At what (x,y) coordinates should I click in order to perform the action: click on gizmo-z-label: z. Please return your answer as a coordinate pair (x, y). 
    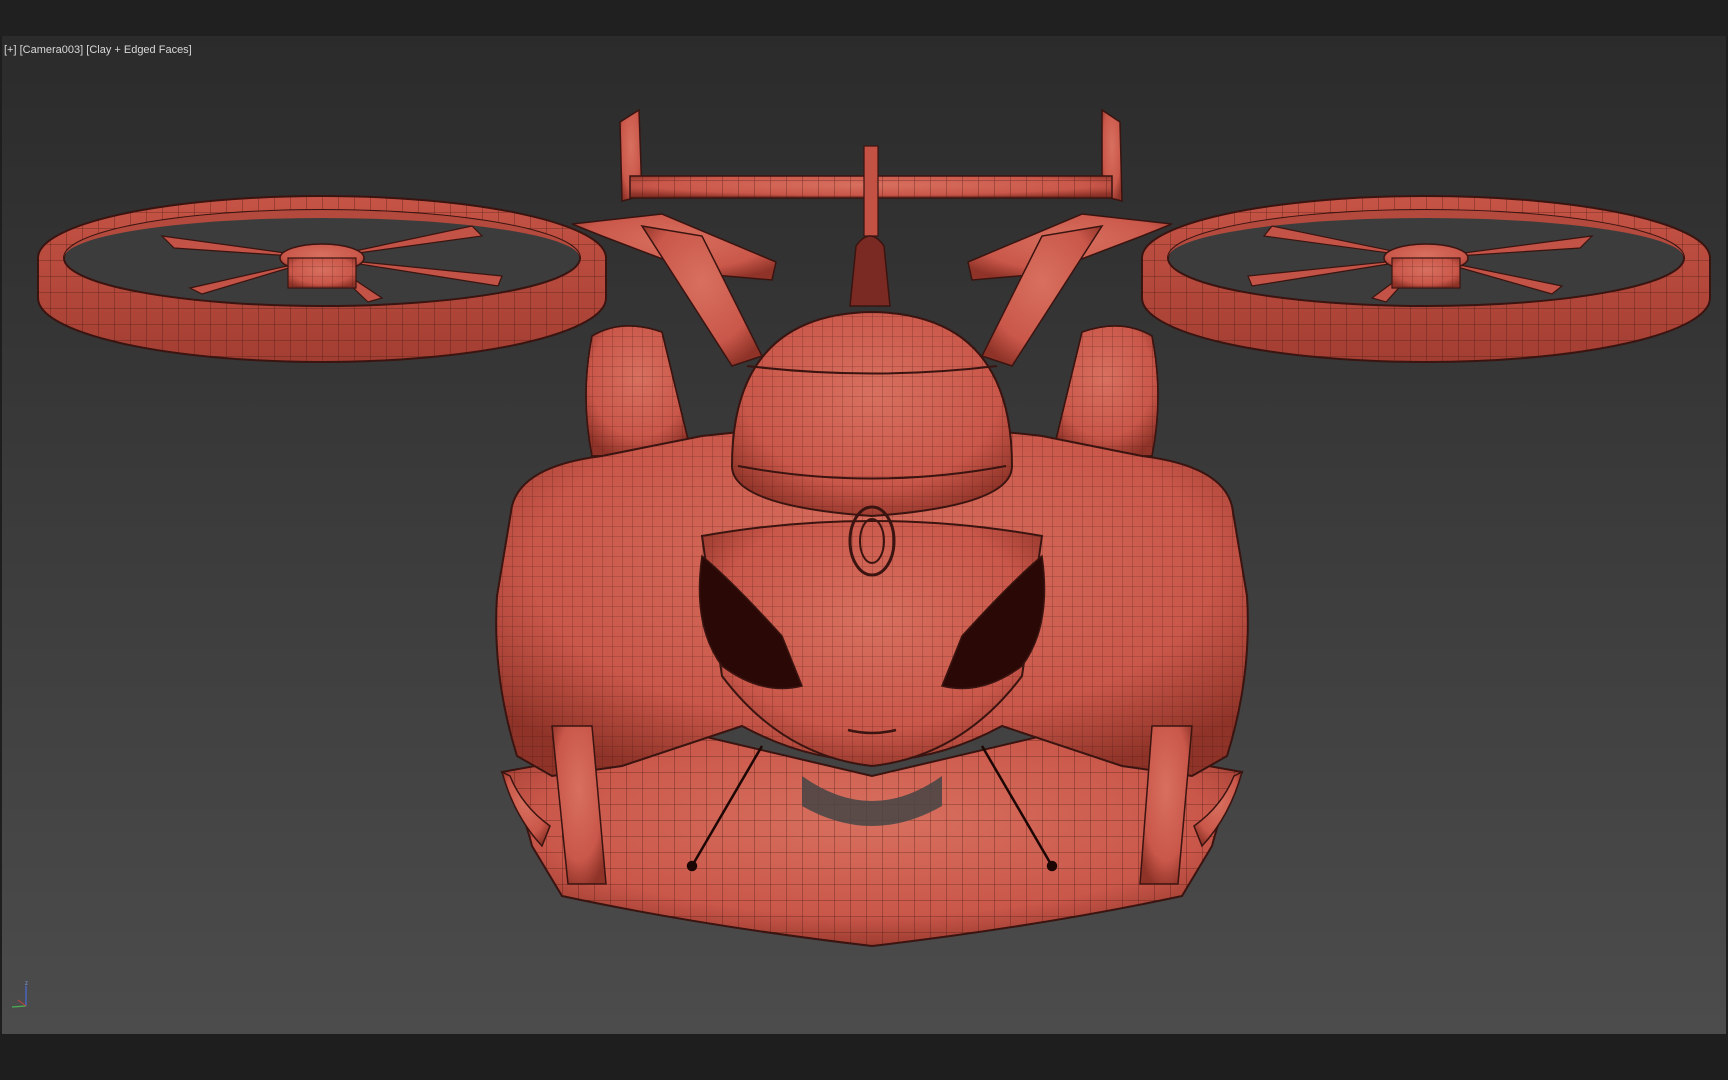
    Looking at the image, I should click on (26, 984).